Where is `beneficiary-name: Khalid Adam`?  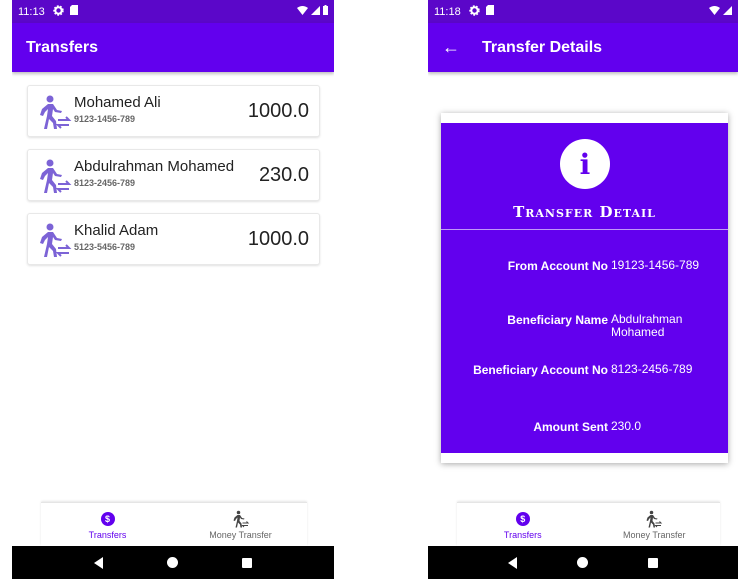 beneficiary-name: Khalid Adam is located at coordinates (116, 230).